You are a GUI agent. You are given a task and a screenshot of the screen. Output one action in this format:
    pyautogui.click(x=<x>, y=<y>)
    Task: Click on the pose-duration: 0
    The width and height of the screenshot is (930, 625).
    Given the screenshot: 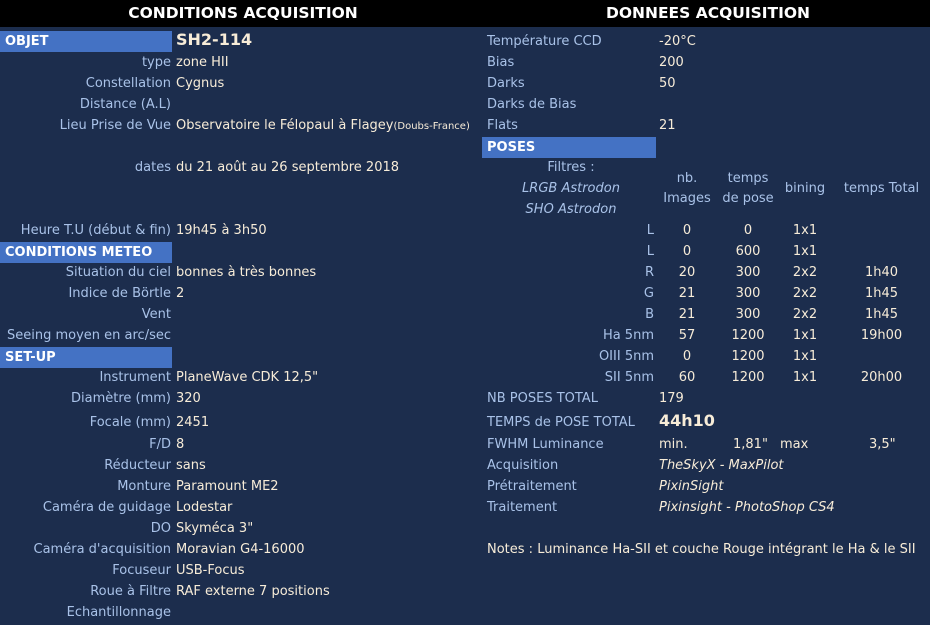 What is the action you would take?
    pyautogui.click(x=748, y=230)
    